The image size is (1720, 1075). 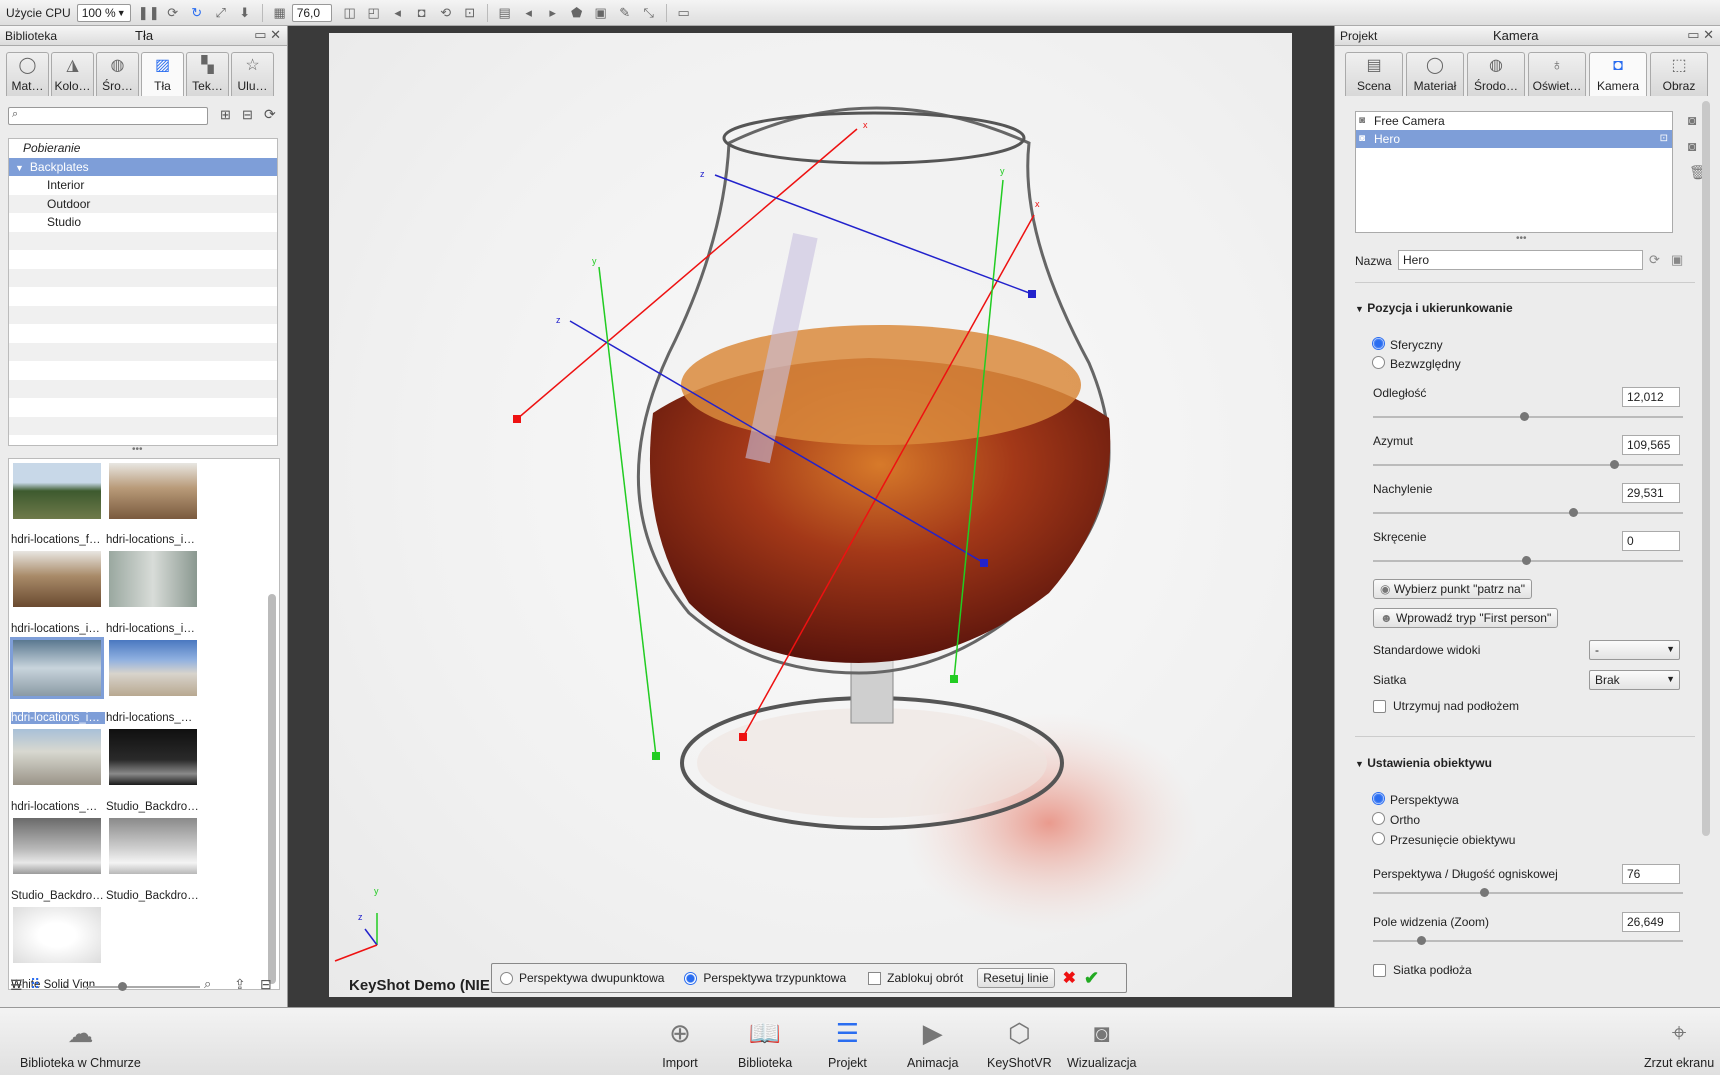 What do you see at coordinates (765, 1043) in the screenshot?
I see `library-button: 📖 Biblioteka` at bounding box center [765, 1043].